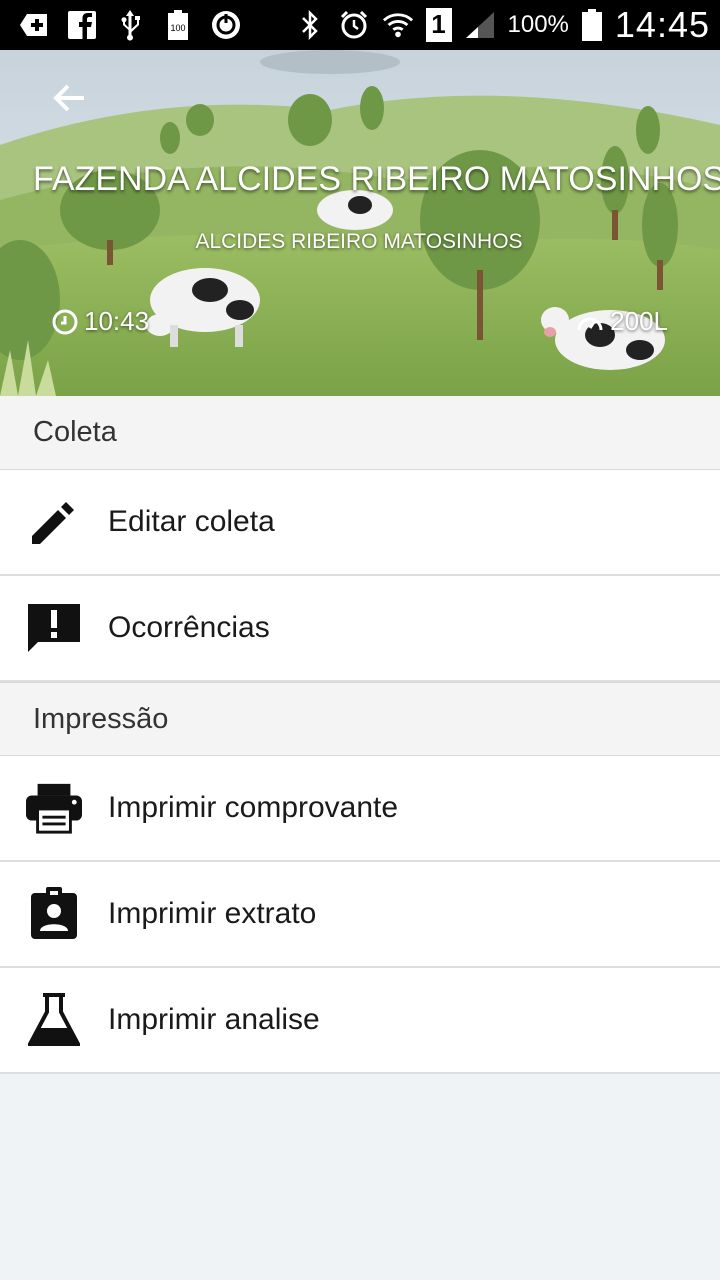  Describe the element at coordinates (226, 25) in the screenshot. I see `sync-icon` at that location.